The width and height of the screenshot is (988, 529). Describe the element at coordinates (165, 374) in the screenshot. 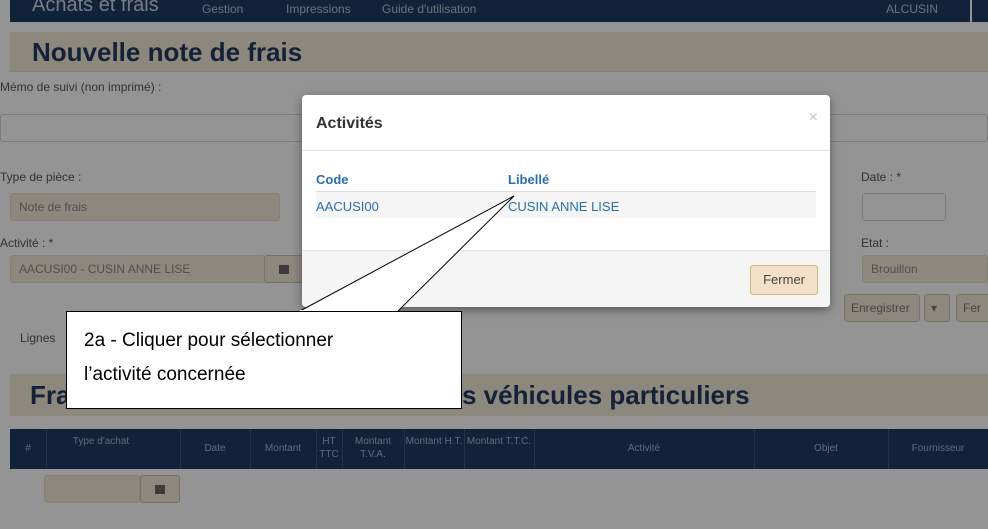

I see `annotation-line-2: l’activité concernée` at that location.